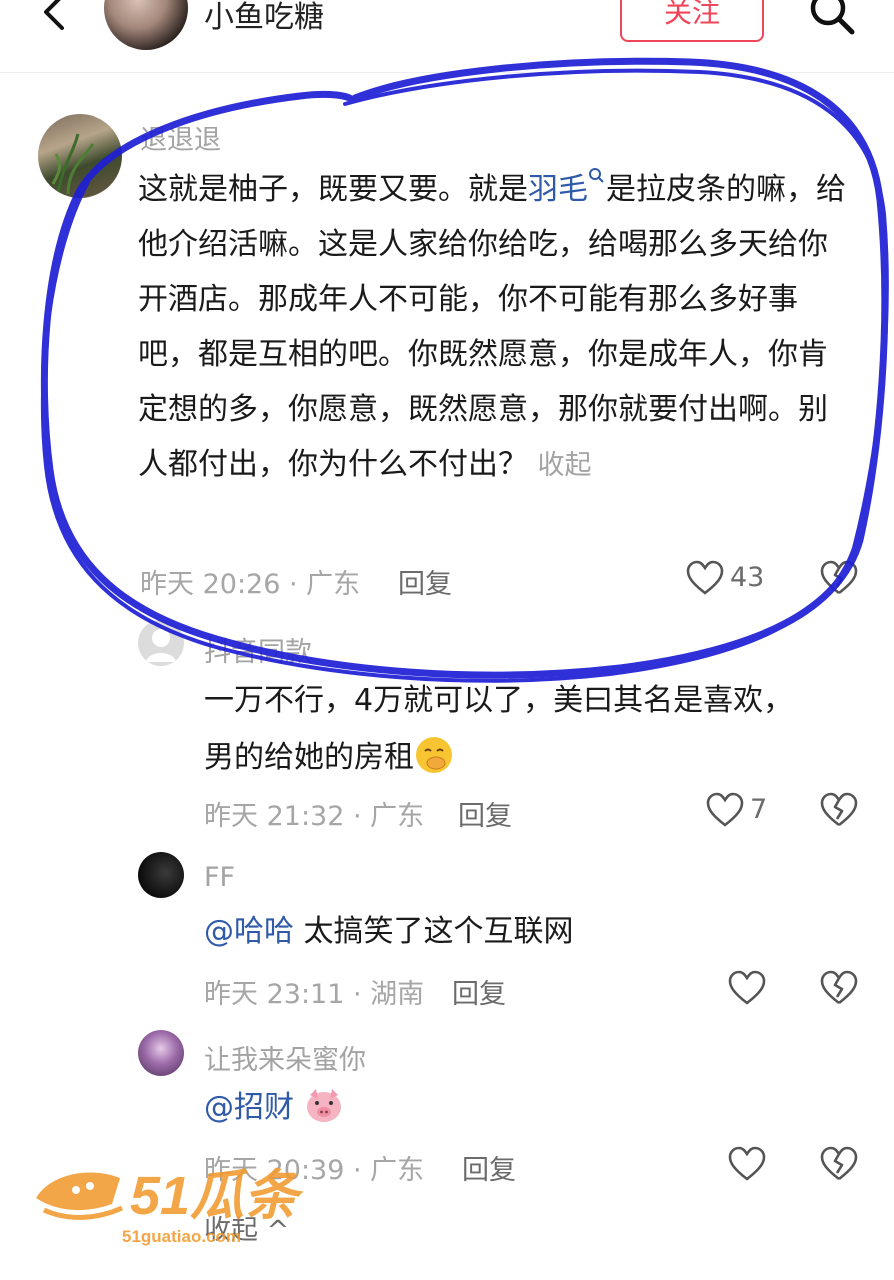 This screenshot has width=894, height=1280. What do you see at coordinates (404, 1107) in the screenshot?
I see `comment-text: @招财` at bounding box center [404, 1107].